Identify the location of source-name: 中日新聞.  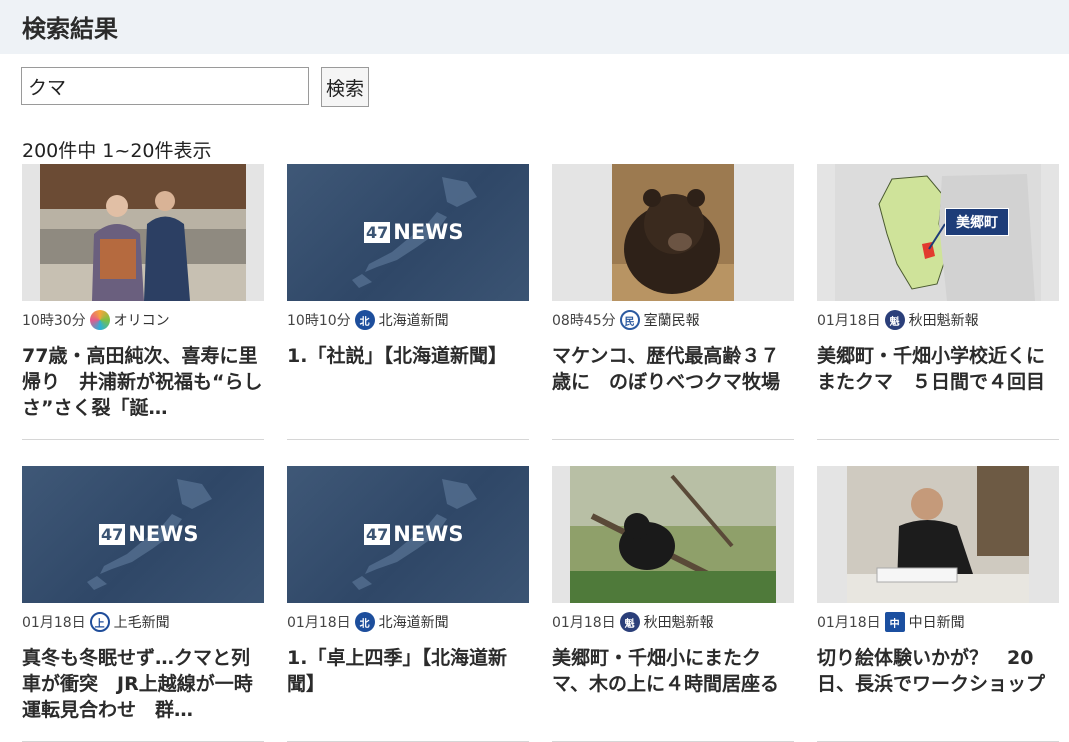
(936, 623).